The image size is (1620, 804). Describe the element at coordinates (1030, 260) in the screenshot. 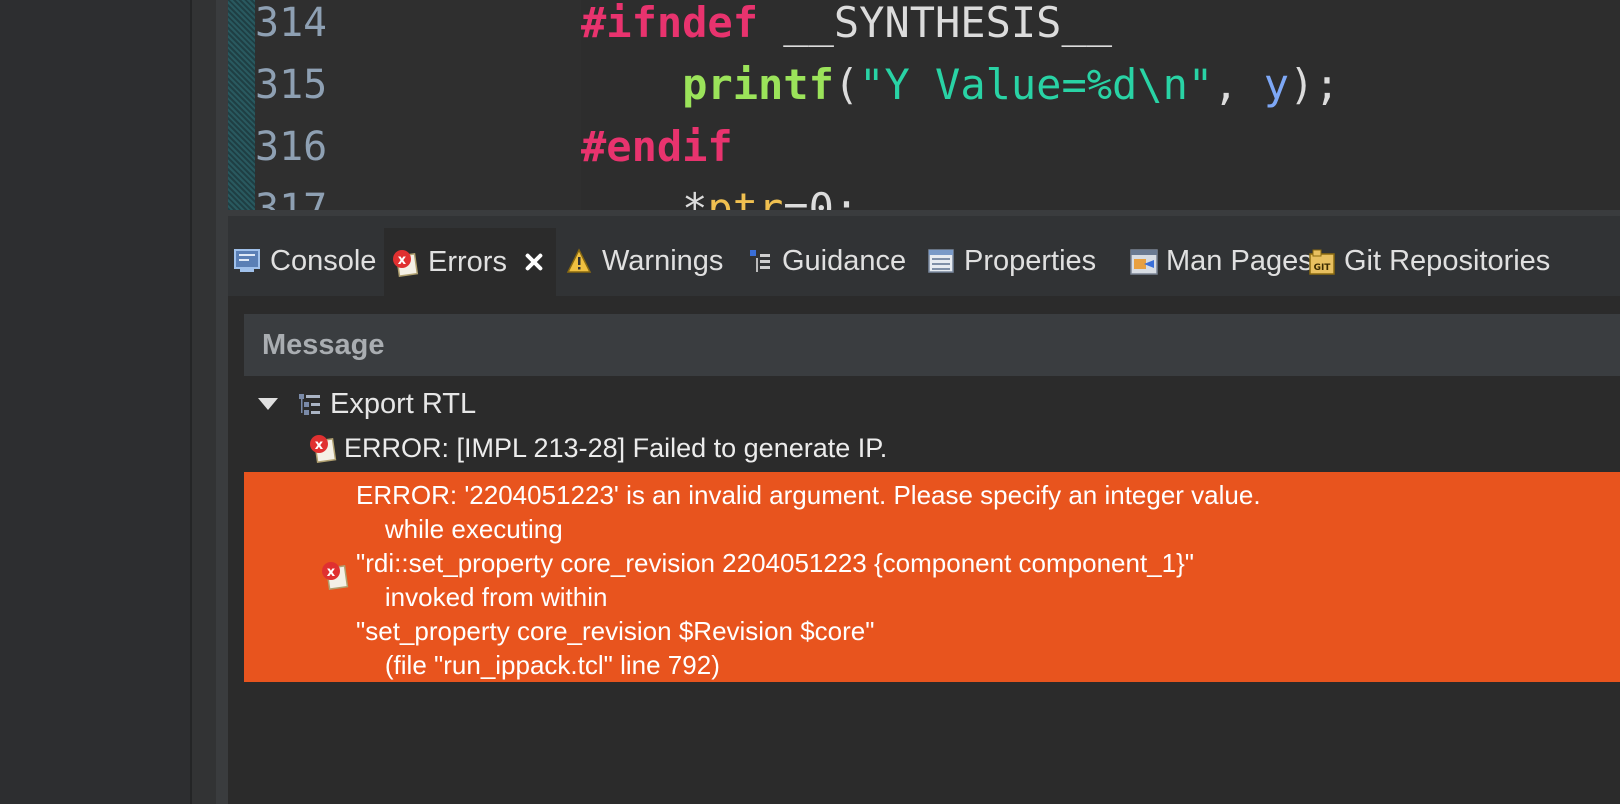

I see `tab-label: Properties` at that location.